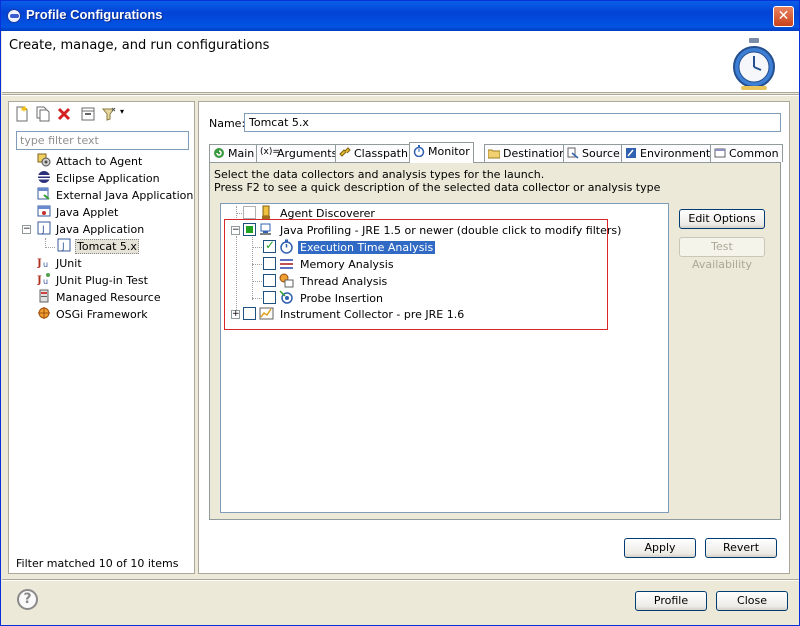 The height and width of the screenshot is (626, 800). I want to click on tree-item-external-java-application: External Java Application, so click(115, 195).